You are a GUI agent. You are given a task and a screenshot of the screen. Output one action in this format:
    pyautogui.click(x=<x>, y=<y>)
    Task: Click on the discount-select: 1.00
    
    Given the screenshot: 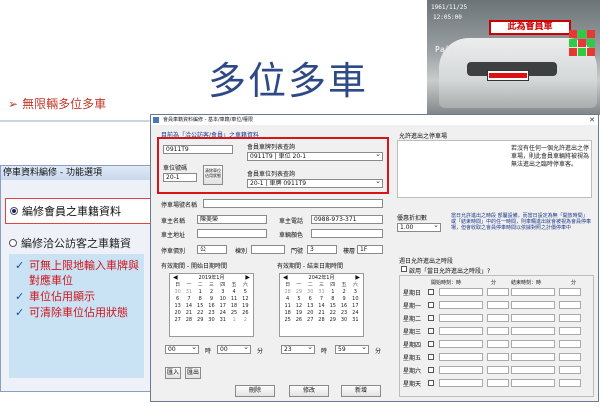 What is the action you would take?
    pyautogui.click(x=419, y=227)
    